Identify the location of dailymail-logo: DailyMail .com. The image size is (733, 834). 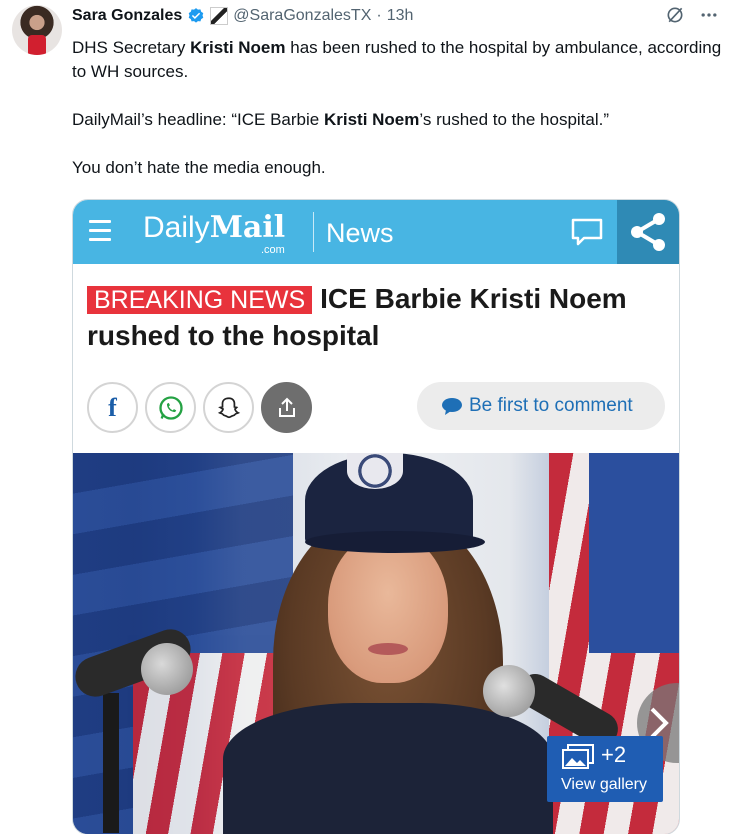
(214, 233).